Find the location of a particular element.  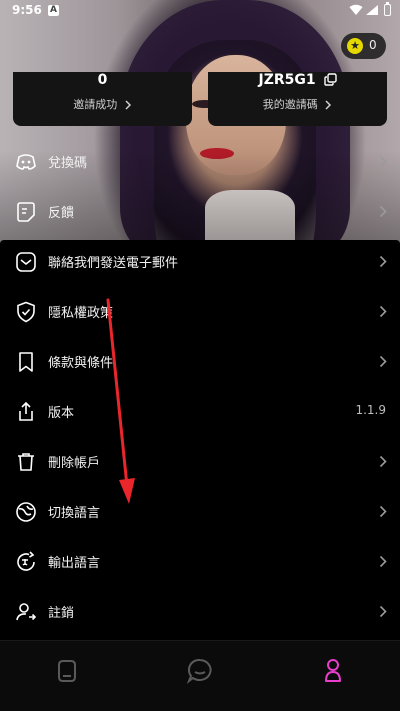

logout-icon is located at coordinates (26, 612).